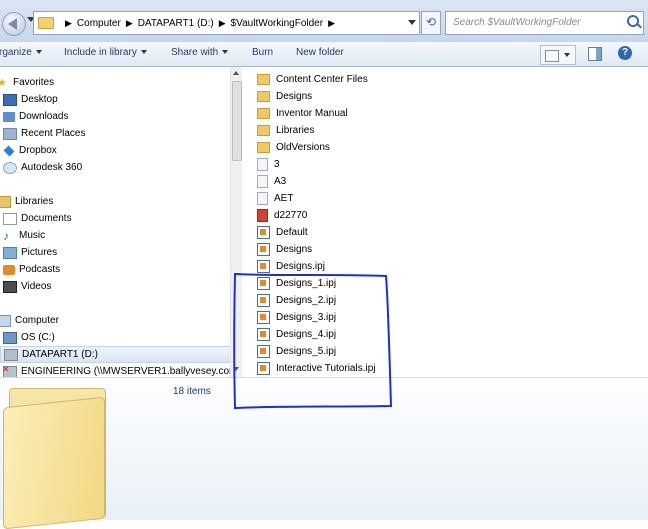  I want to click on nav-favorites: ★ Favorites, so click(120, 82).